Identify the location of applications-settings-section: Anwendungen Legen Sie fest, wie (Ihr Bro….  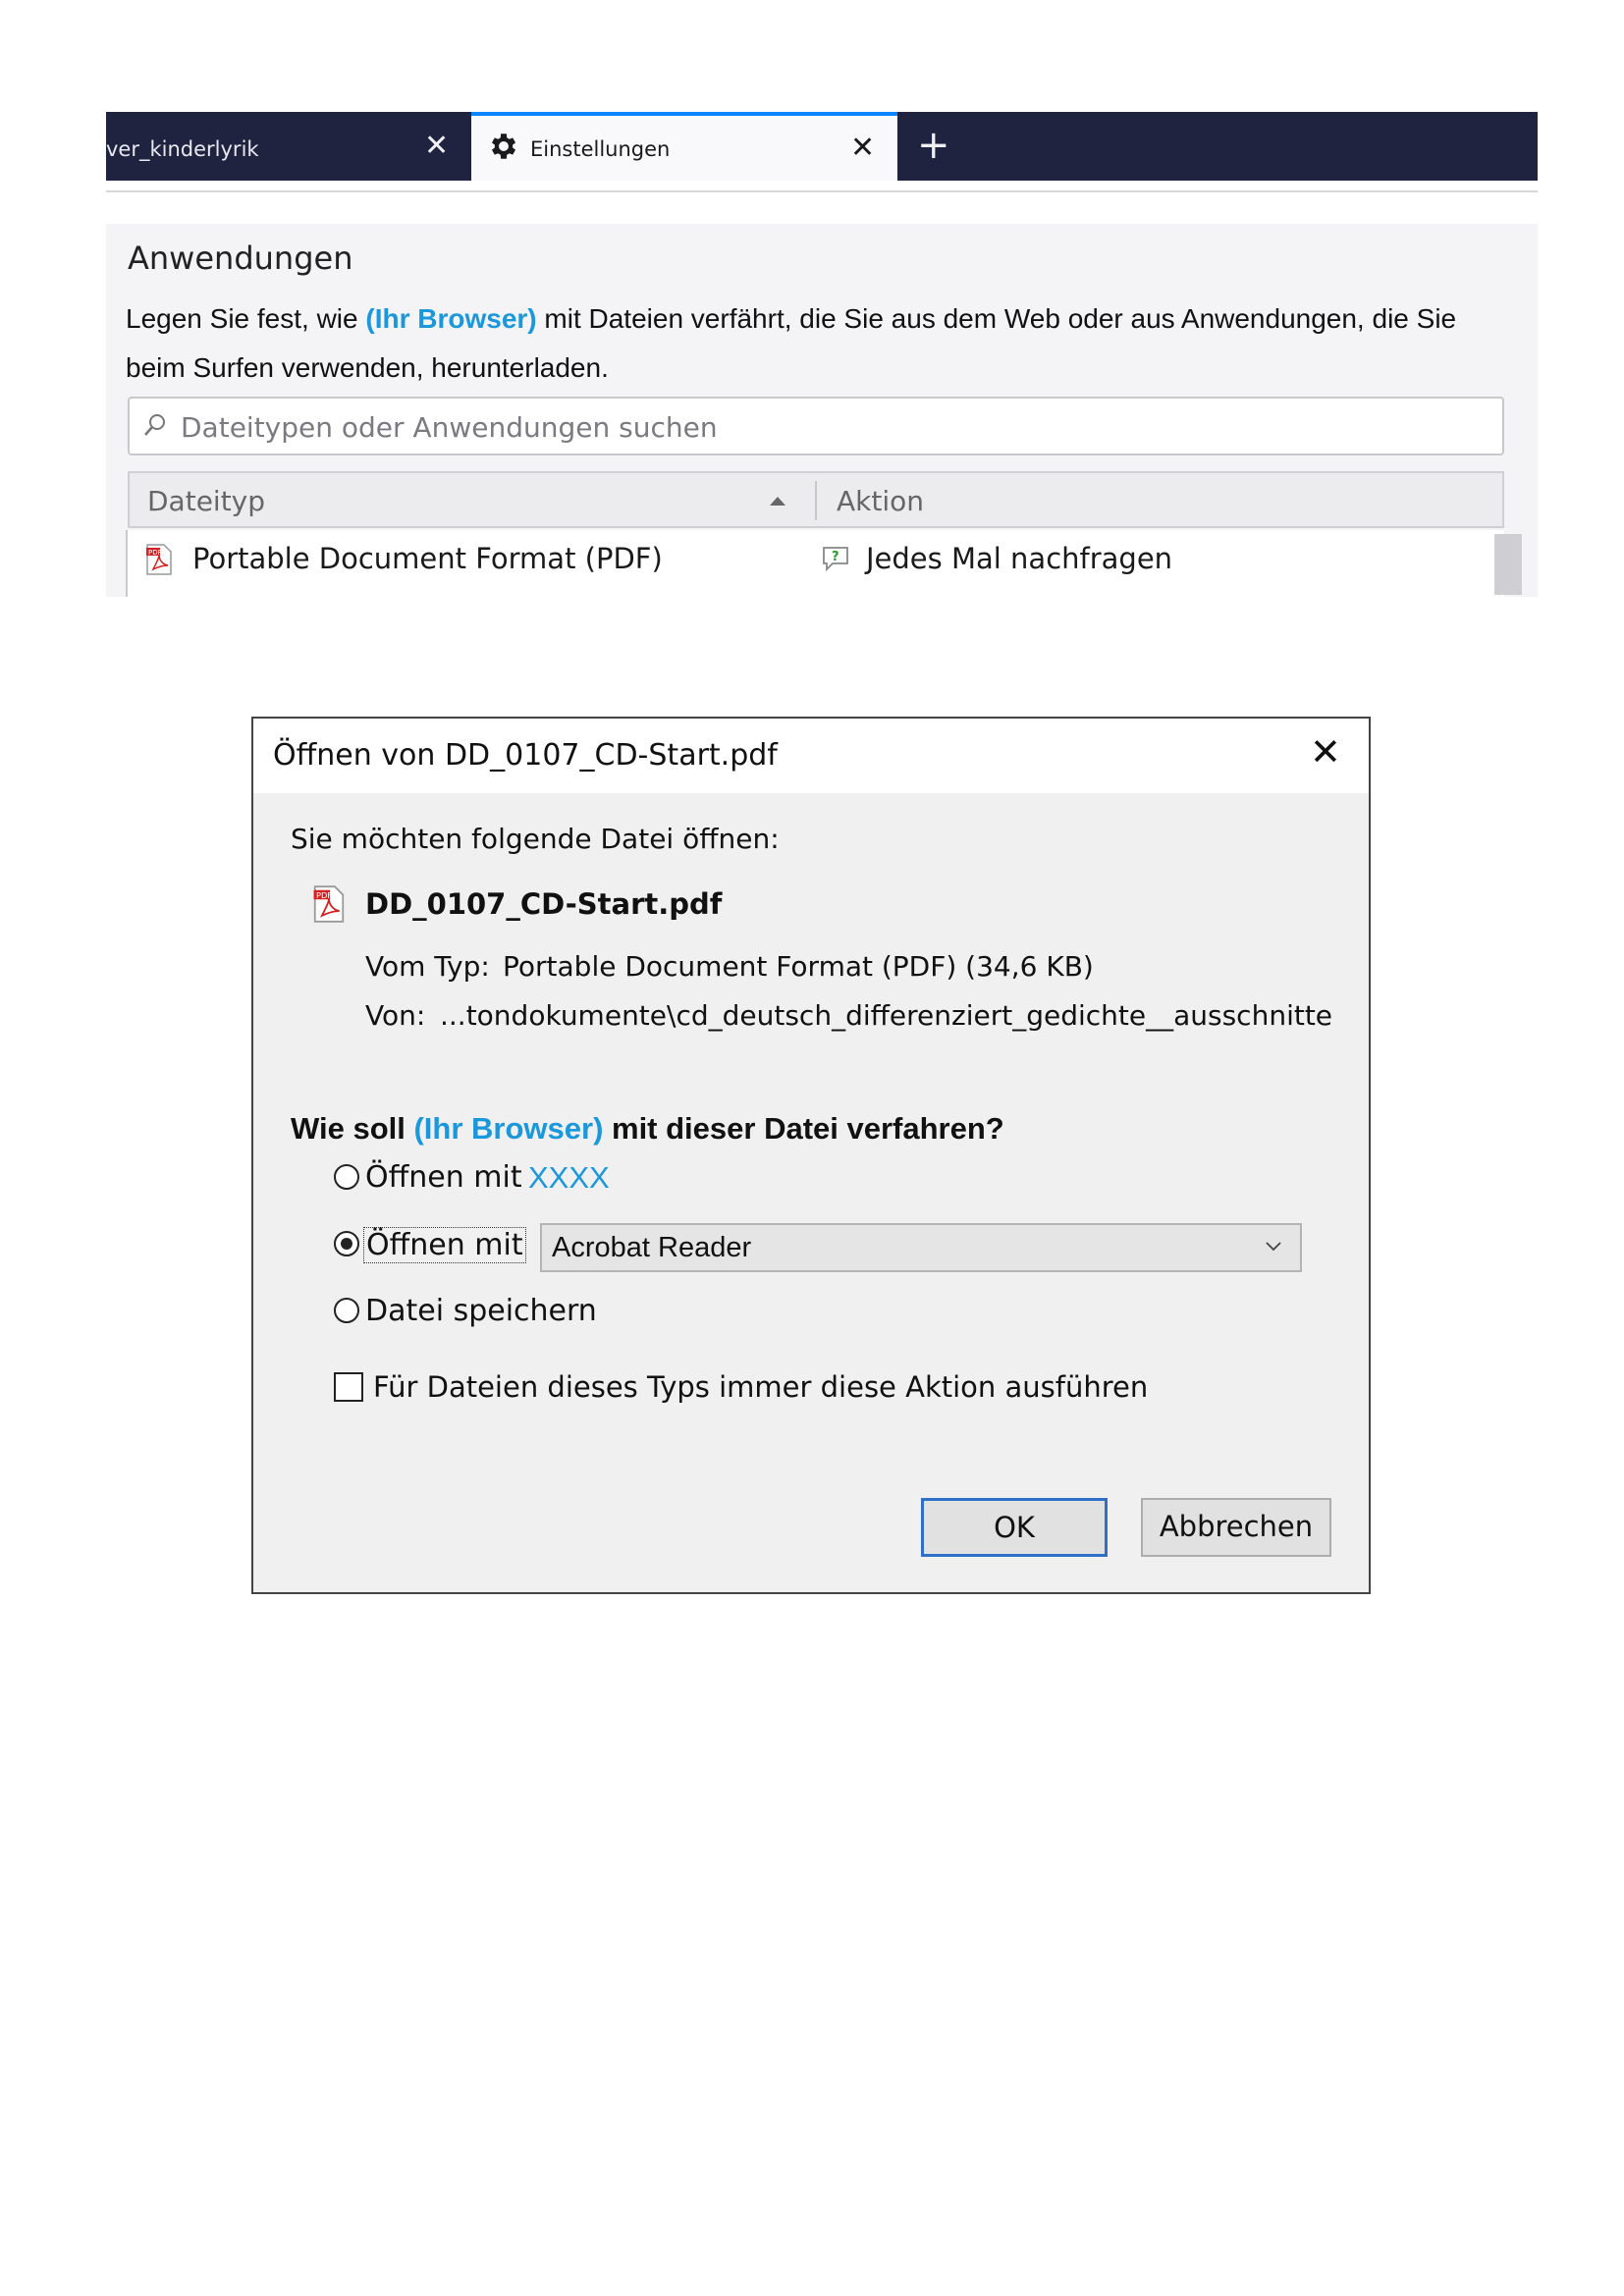
(822, 410).